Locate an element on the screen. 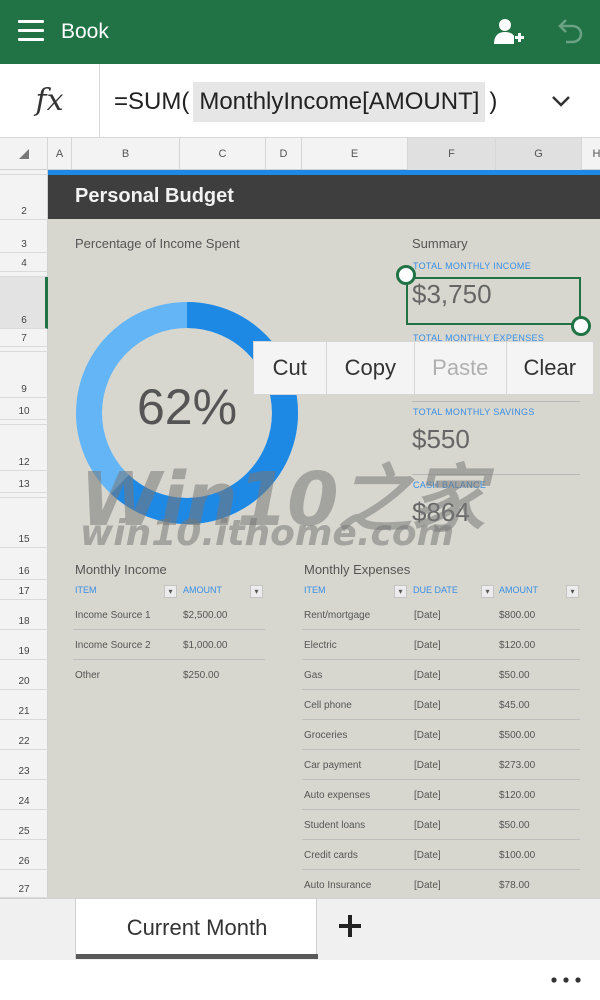 The height and width of the screenshot is (1000, 600). tab-current-month: Current Month is located at coordinates (196, 929).